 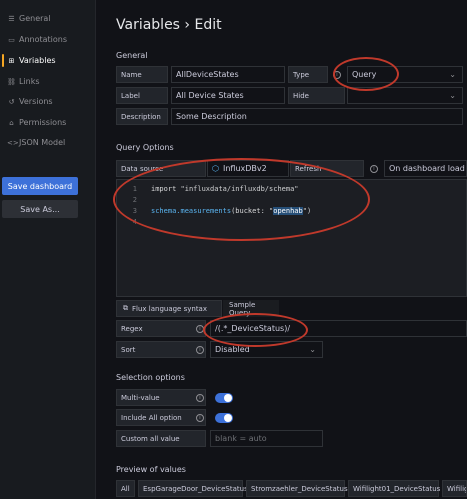 I want to click on label-label: Label, so click(x=142, y=95).